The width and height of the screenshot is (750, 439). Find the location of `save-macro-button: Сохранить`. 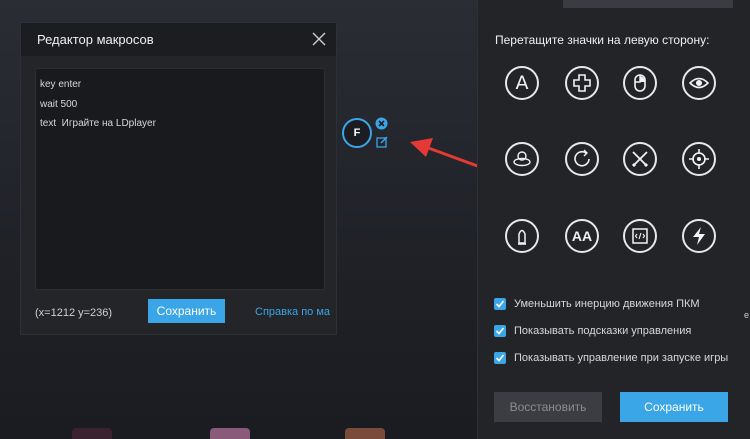

save-macro-button: Сохранить is located at coordinates (186, 311).